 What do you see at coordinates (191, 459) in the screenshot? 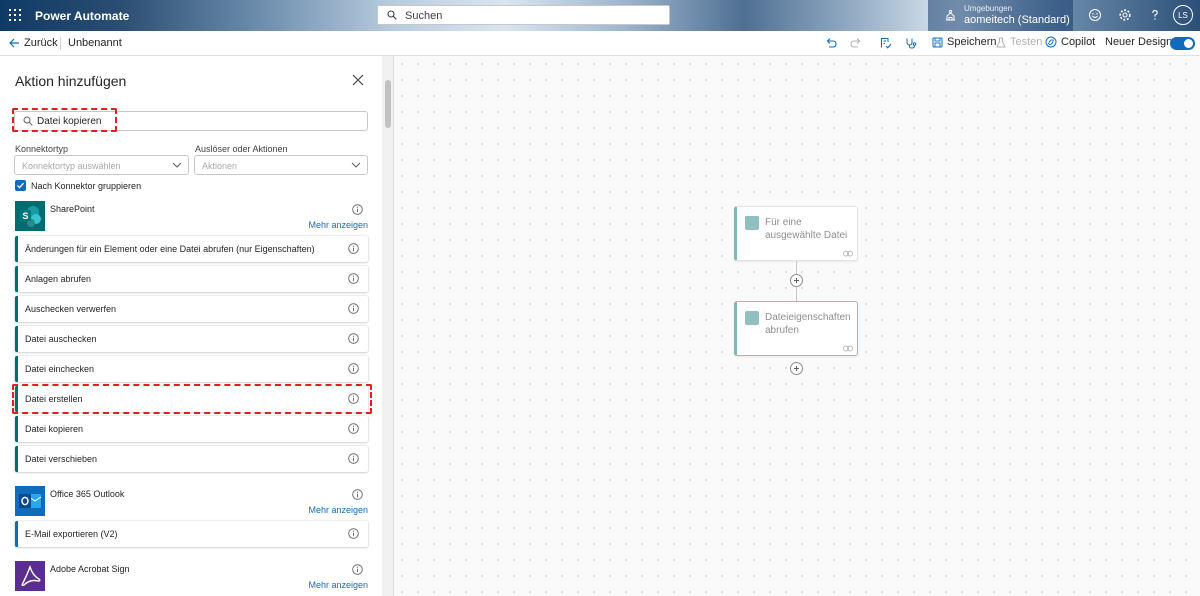
I see `action-item: Datei verschieben` at bounding box center [191, 459].